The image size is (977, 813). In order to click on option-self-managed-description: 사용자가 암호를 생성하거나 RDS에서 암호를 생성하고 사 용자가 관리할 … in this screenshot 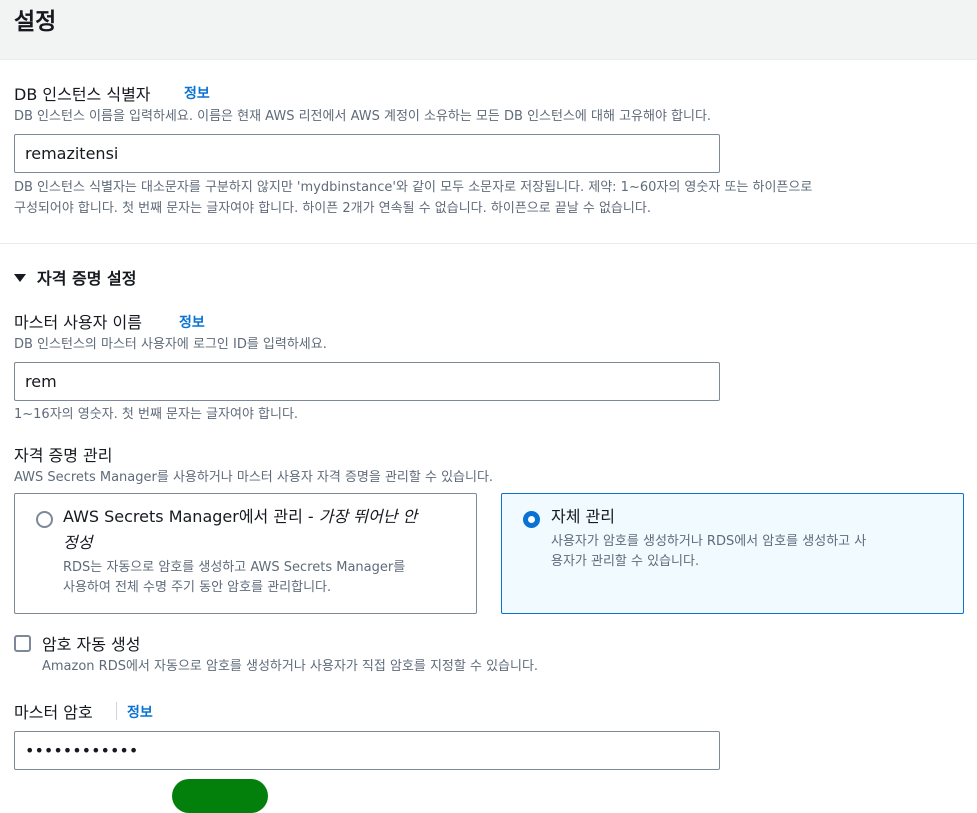, I will do `click(751, 552)`.